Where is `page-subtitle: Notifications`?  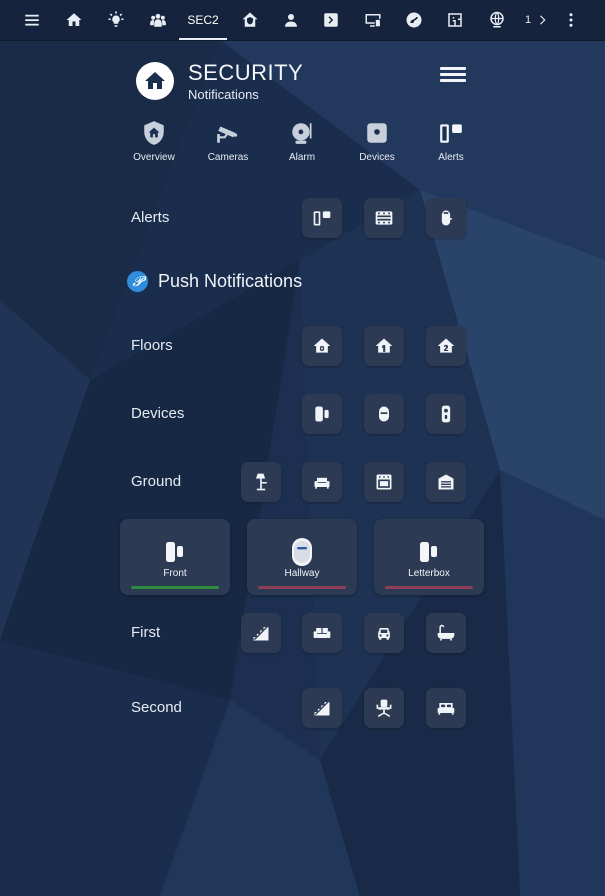 page-subtitle: Notifications is located at coordinates (223, 94).